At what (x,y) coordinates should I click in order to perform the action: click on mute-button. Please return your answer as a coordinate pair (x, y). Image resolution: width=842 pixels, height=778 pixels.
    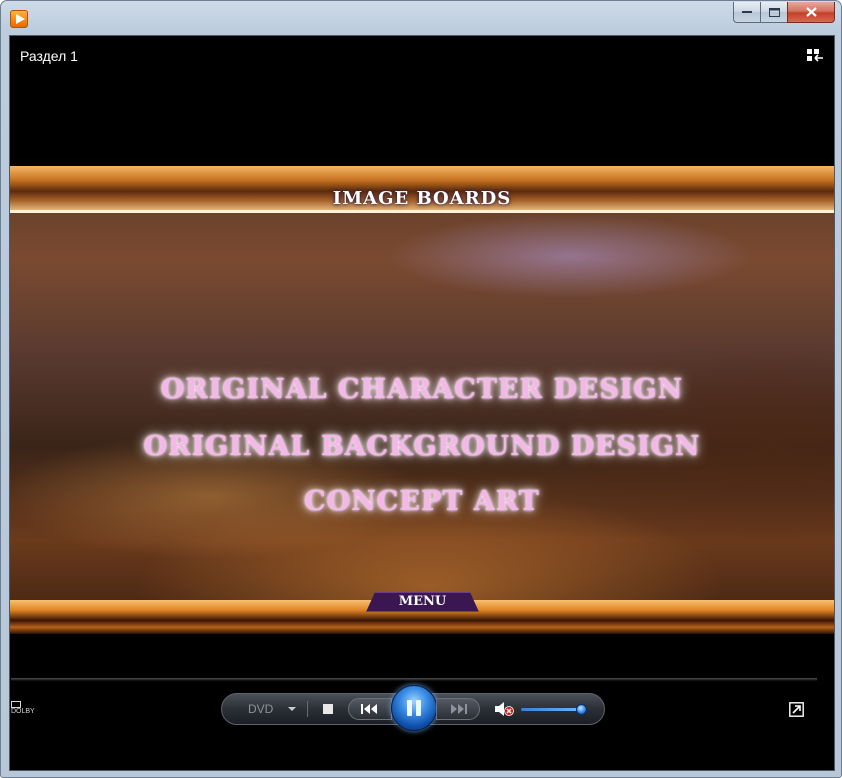
    Looking at the image, I should click on (504, 709).